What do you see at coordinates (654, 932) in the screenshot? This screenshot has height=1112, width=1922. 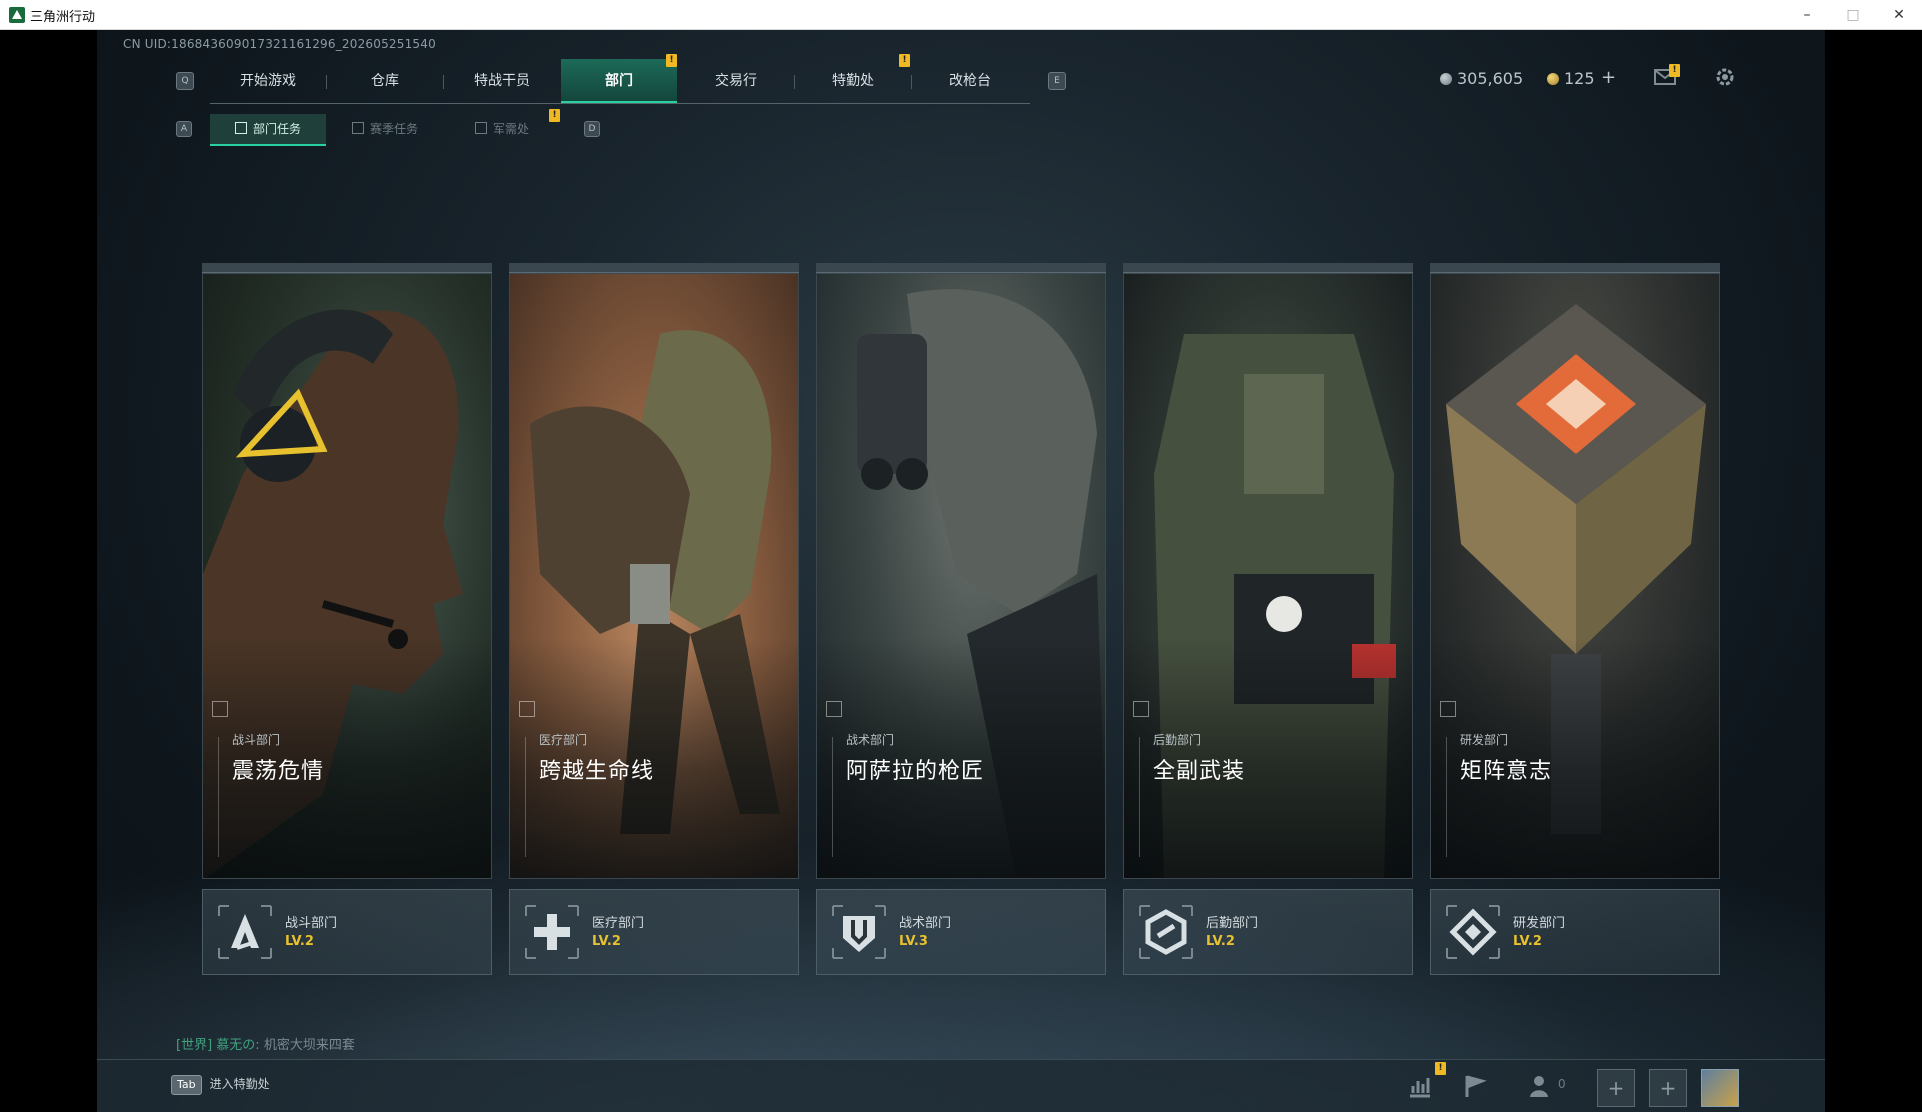 I see `card-medical-footer: 医疗部门 LV.2` at bounding box center [654, 932].